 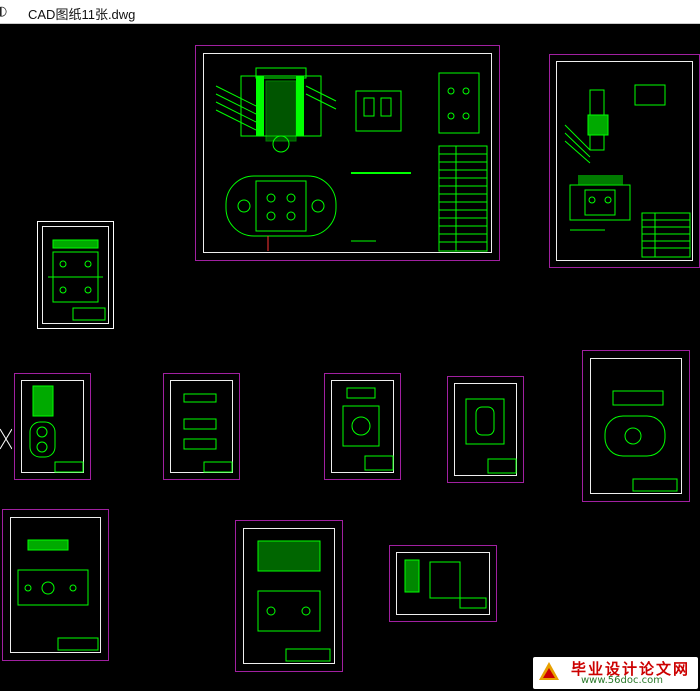 I want to click on part-8-drawing-graphic, so click(x=294, y=601).